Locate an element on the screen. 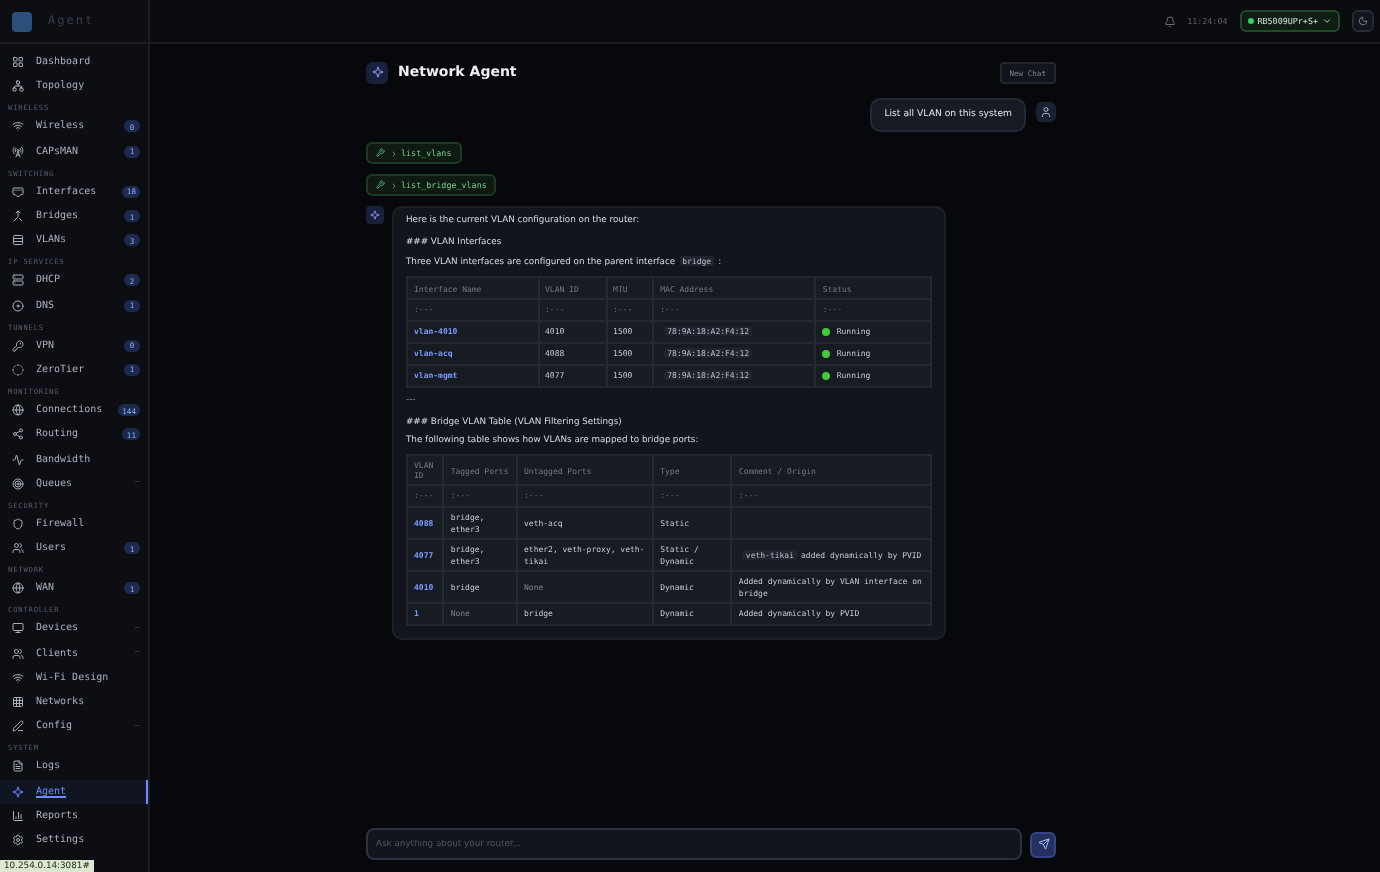 The height and width of the screenshot is (872, 1380). shield-icon is located at coordinates (18, 523).